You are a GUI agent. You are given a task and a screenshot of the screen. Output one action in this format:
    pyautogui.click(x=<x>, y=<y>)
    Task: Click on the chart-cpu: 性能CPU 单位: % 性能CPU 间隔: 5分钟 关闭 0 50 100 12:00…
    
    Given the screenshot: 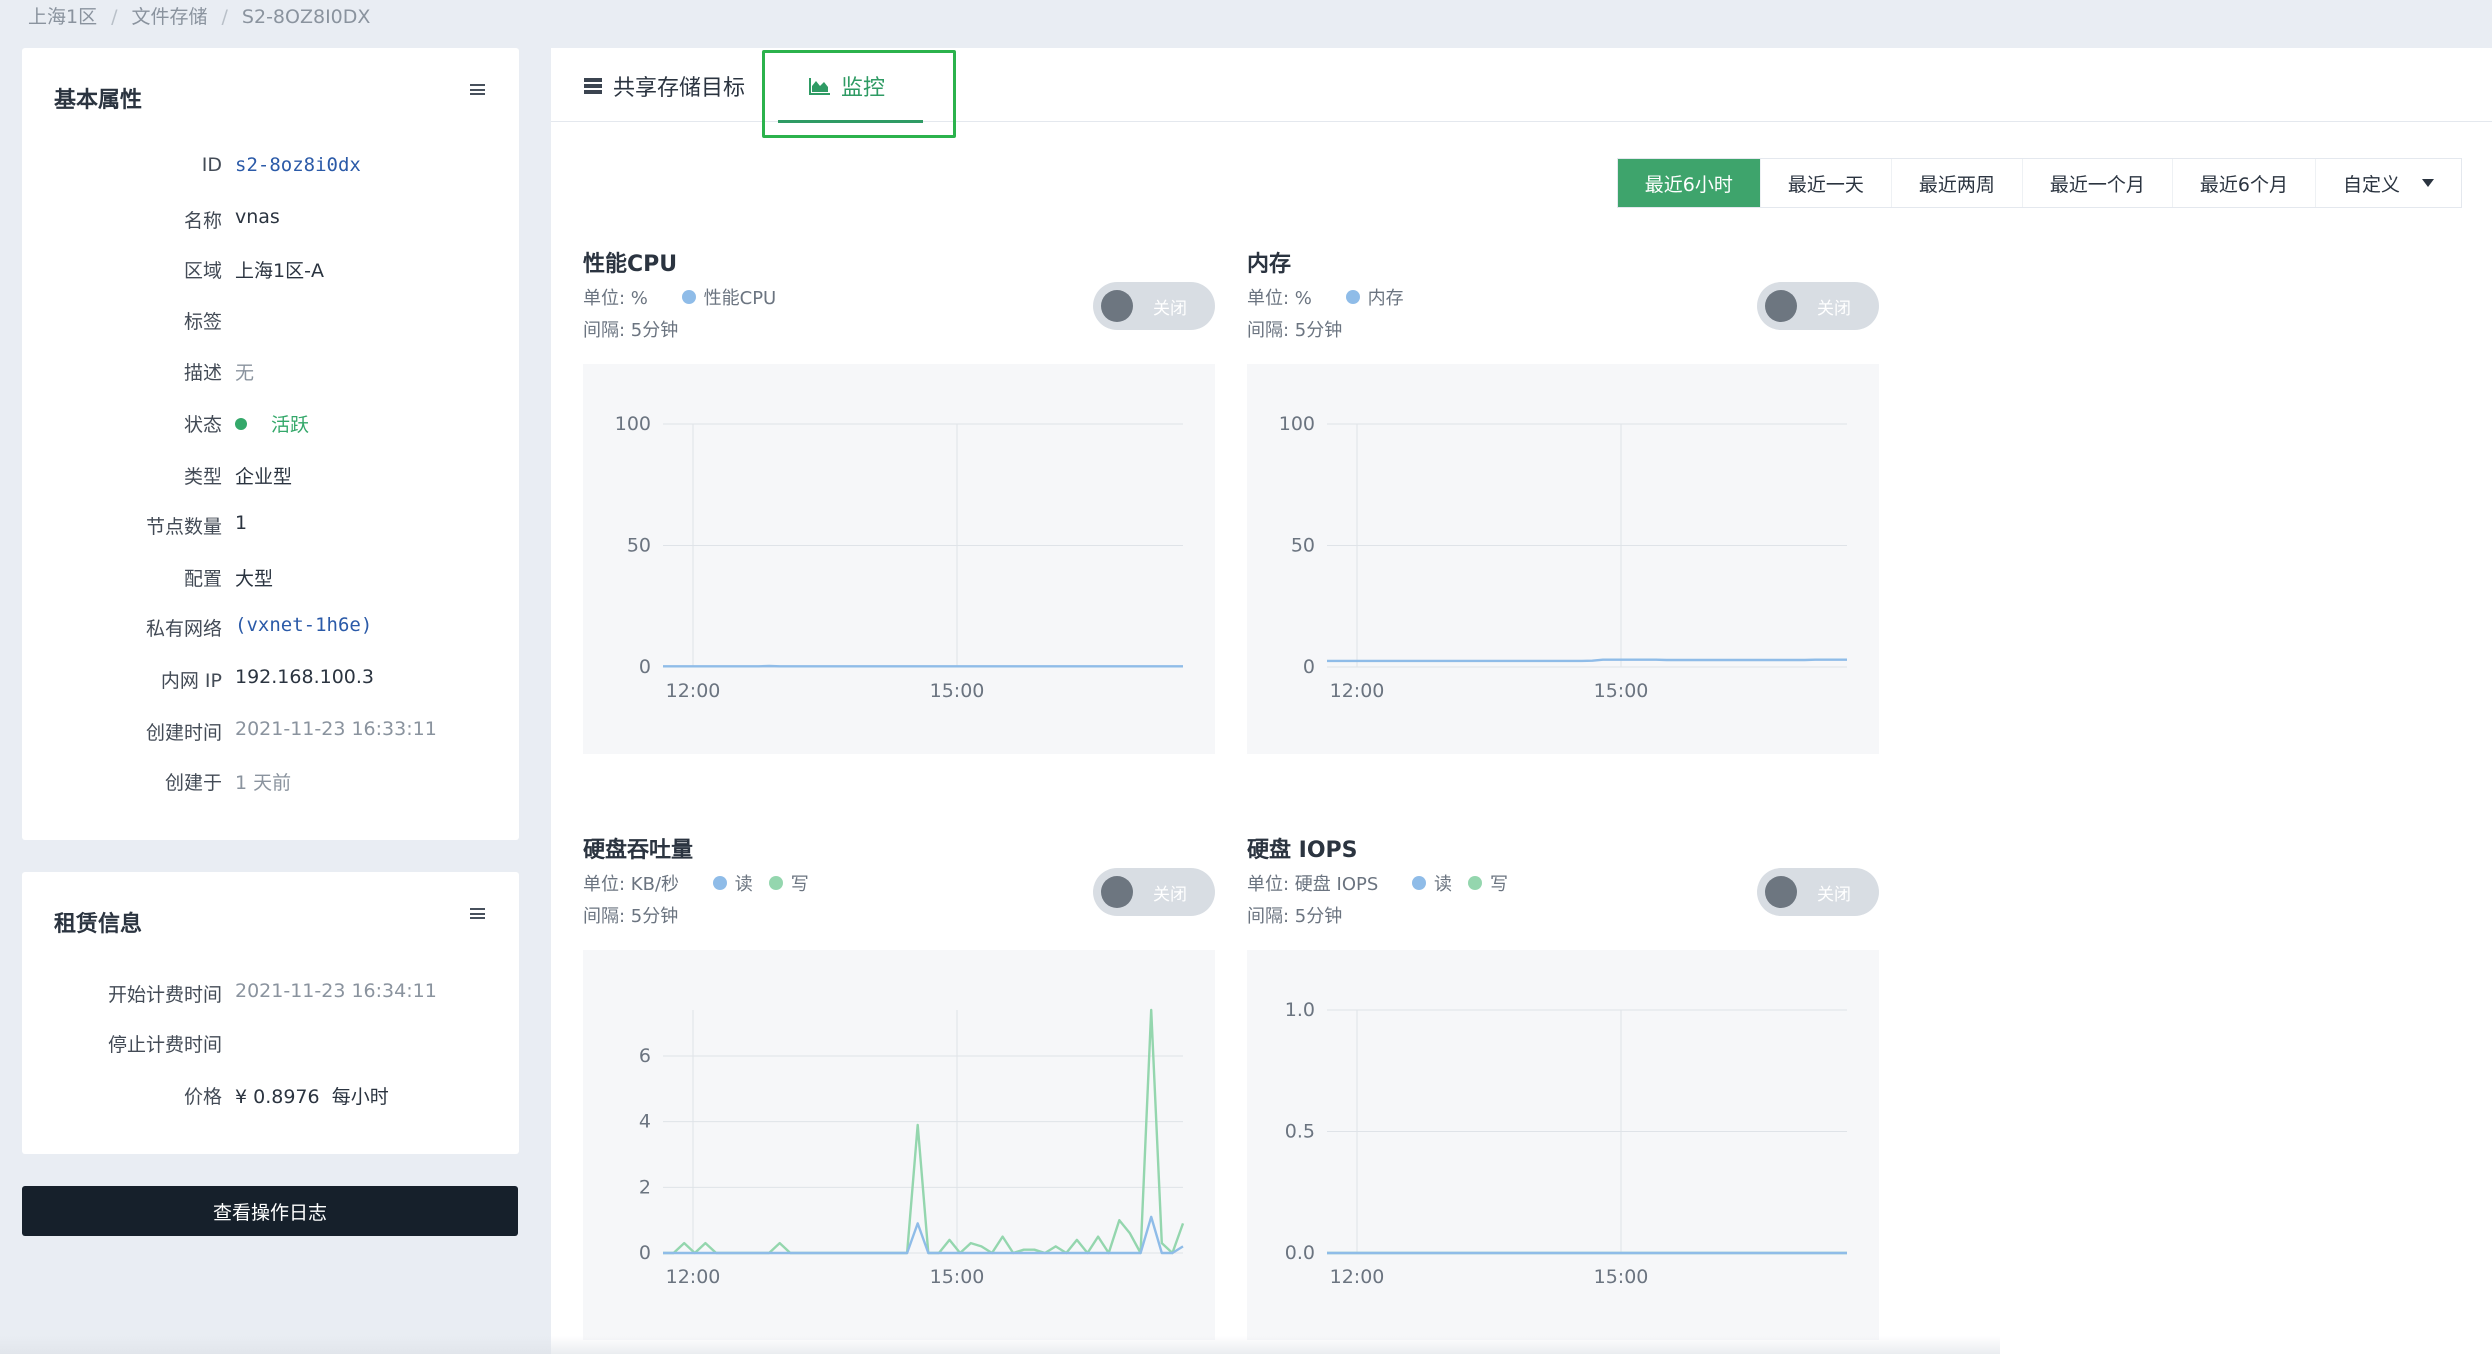 What is the action you would take?
    pyautogui.click(x=899, y=526)
    